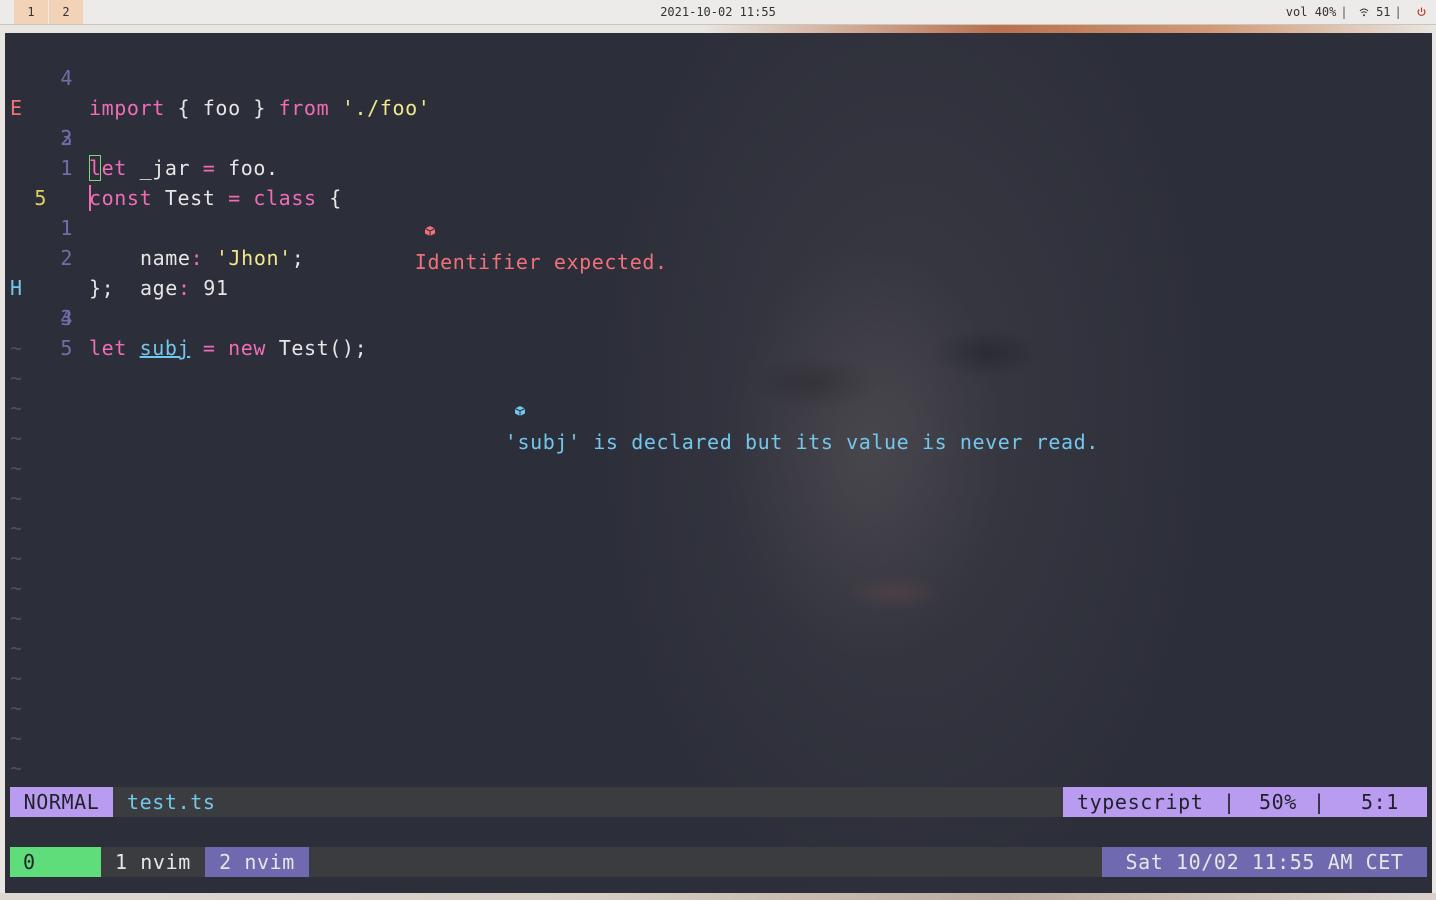 The image size is (1436, 900). What do you see at coordinates (61, 802) in the screenshot?
I see `mode-indicator: NORMAL` at bounding box center [61, 802].